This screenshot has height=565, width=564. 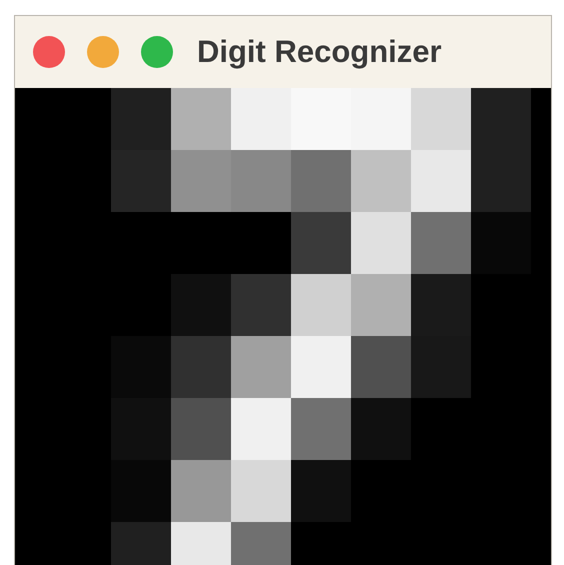 What do you see at coordinates (319, 52) in the screenshot?
I see `window-title: Digit Recognizer` at bounding box center [319, 52].